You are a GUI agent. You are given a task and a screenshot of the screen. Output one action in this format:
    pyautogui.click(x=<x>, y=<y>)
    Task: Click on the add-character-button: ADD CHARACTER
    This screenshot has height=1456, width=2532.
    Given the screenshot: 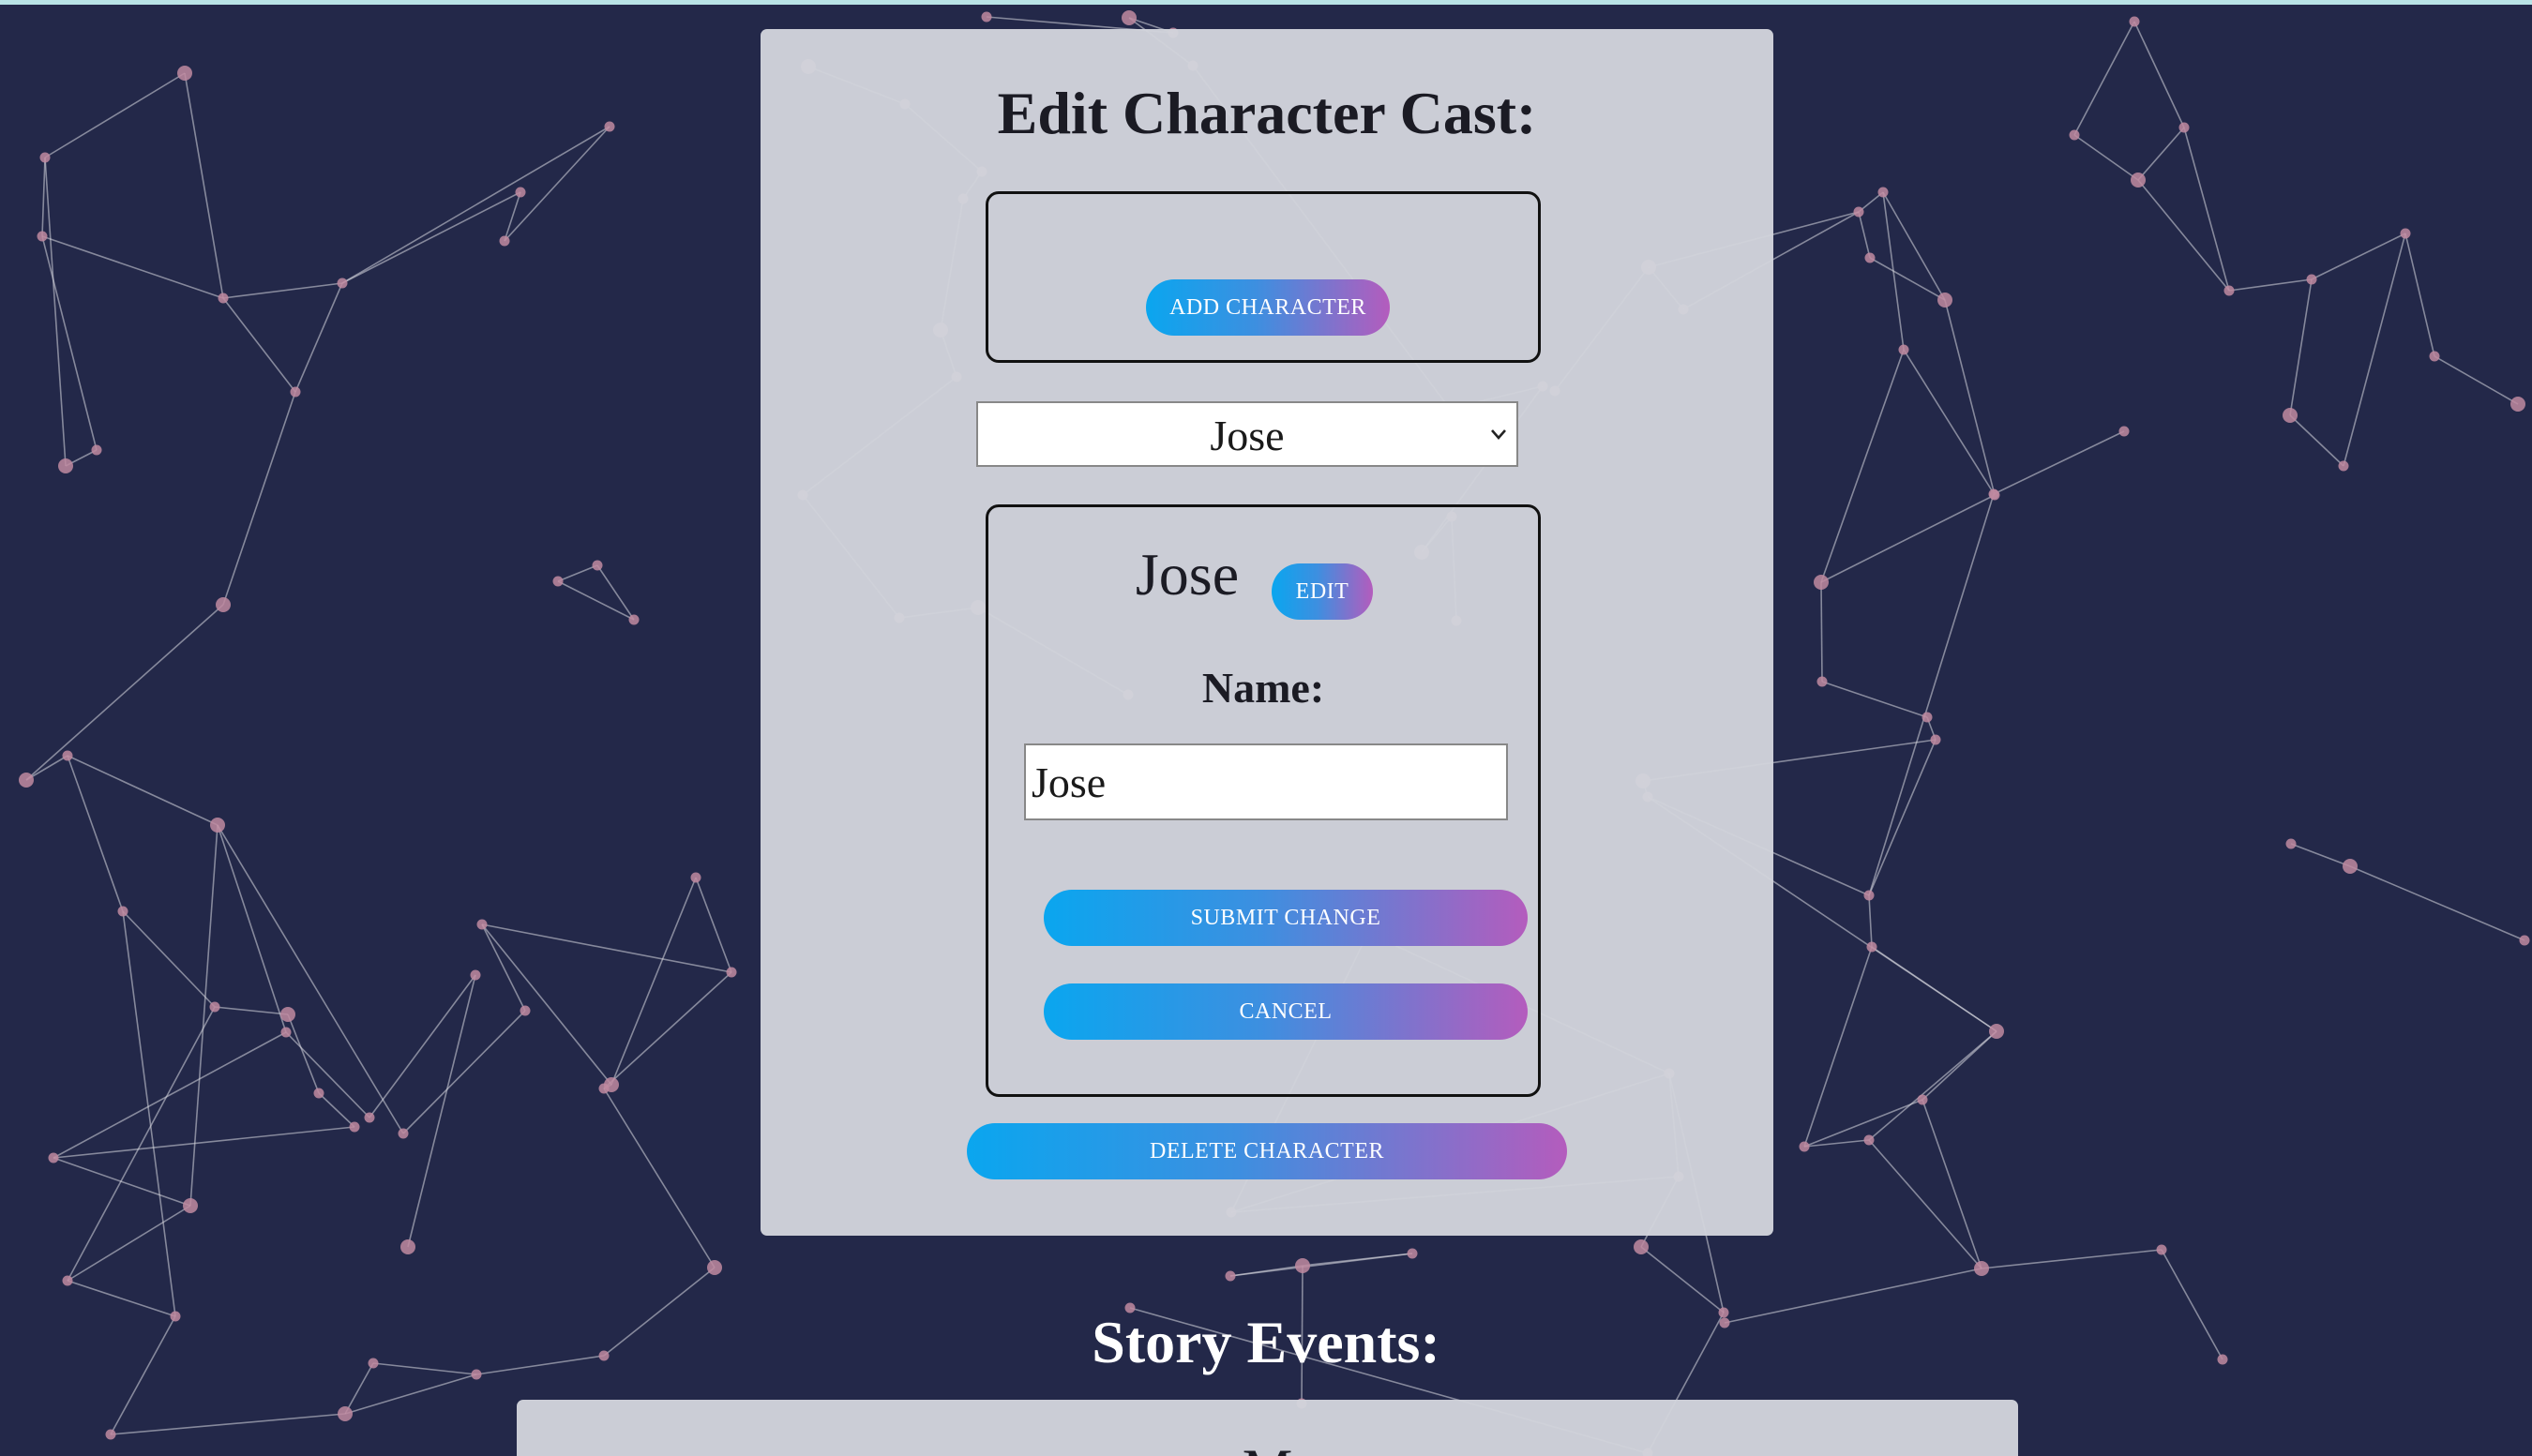 What is the action you would take?
    pyautogui.click(x=1268, y=307)
    